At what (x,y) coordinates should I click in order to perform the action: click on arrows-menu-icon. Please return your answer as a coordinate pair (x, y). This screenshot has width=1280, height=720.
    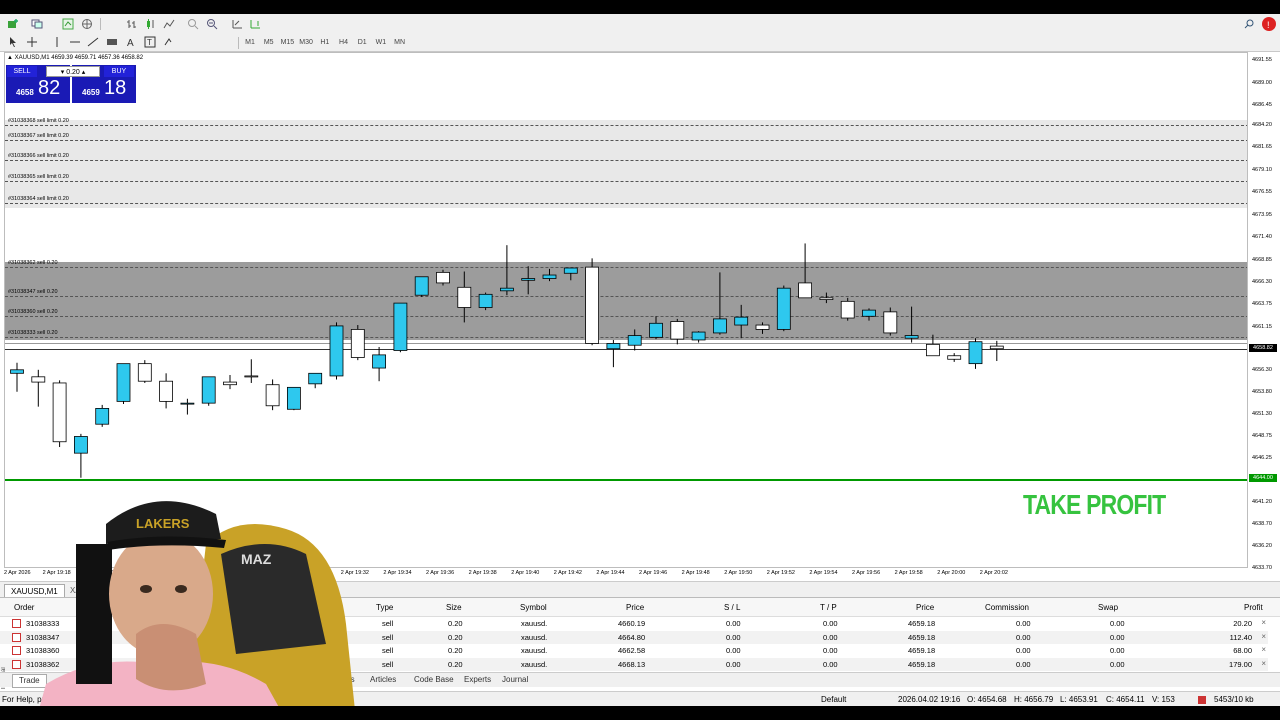
    Looking at the image, I should click on (172, 42).